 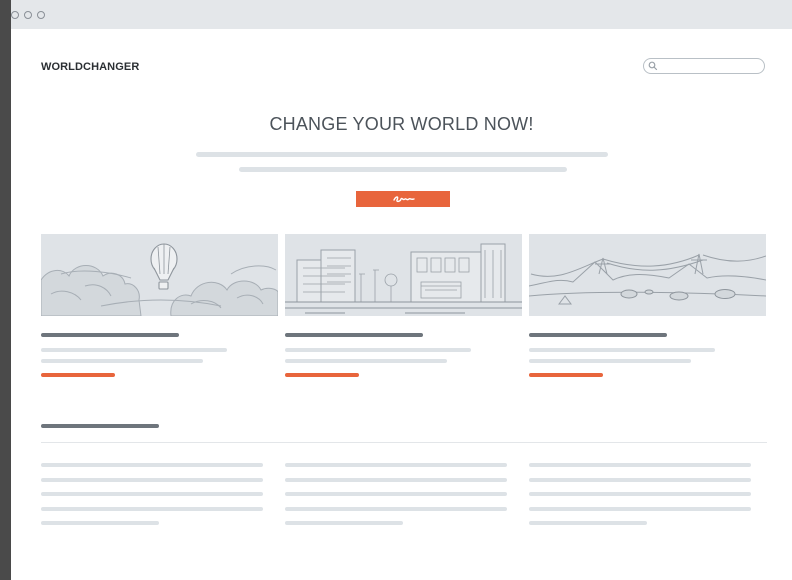 I want to click on window-minimize-control, so click(x=28, y=15).